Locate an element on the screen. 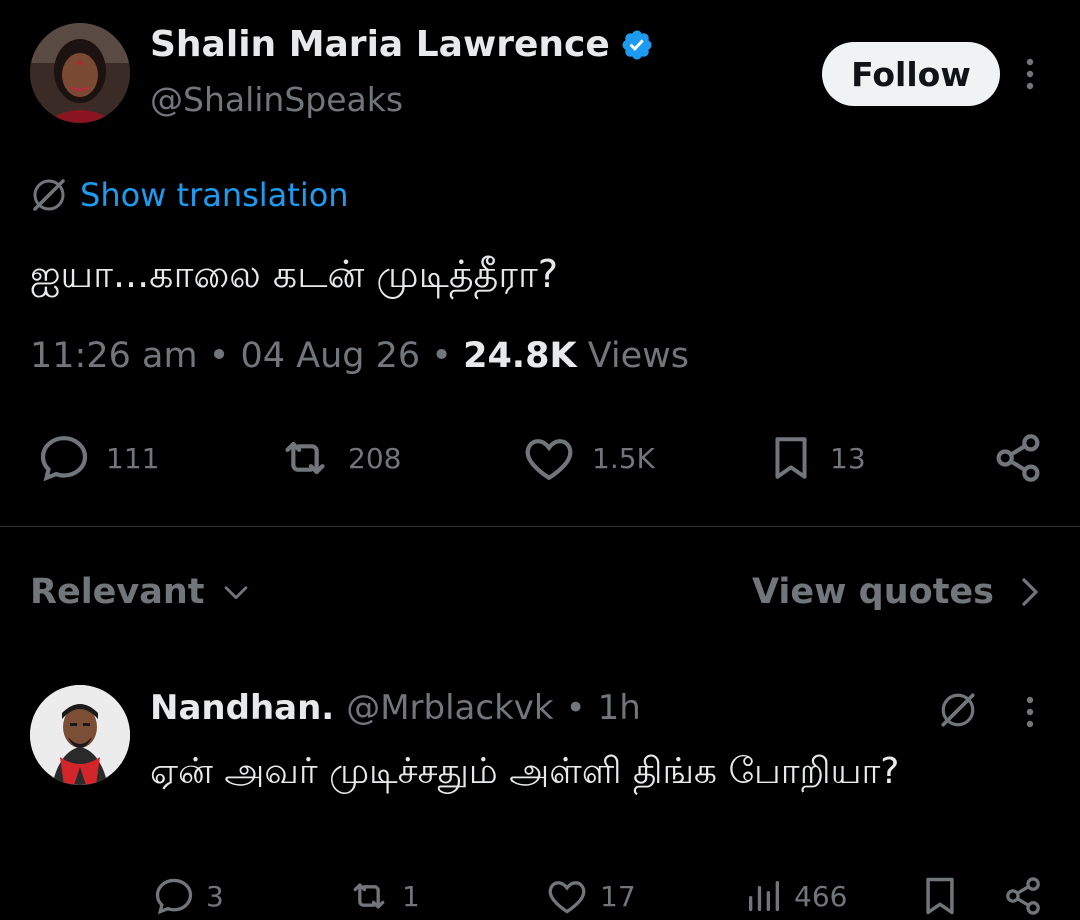 The height and width of the screenshot is (920, 1080). author-name-text: Shalin Maria Lawrence is located at coordinates (380, 44).